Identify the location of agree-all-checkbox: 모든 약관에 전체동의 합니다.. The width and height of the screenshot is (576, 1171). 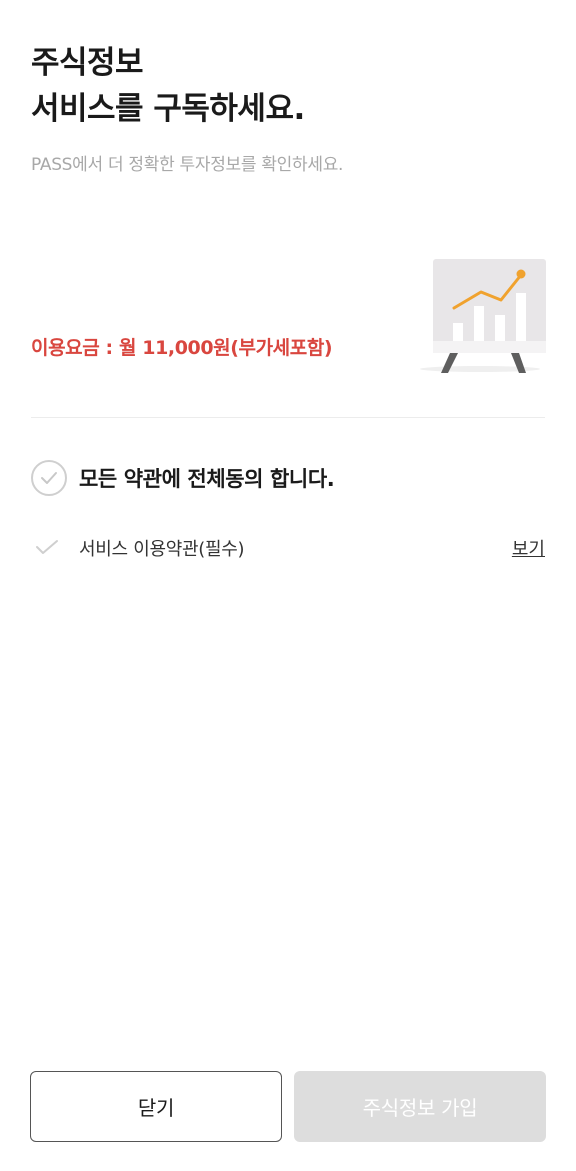
(183, 478).